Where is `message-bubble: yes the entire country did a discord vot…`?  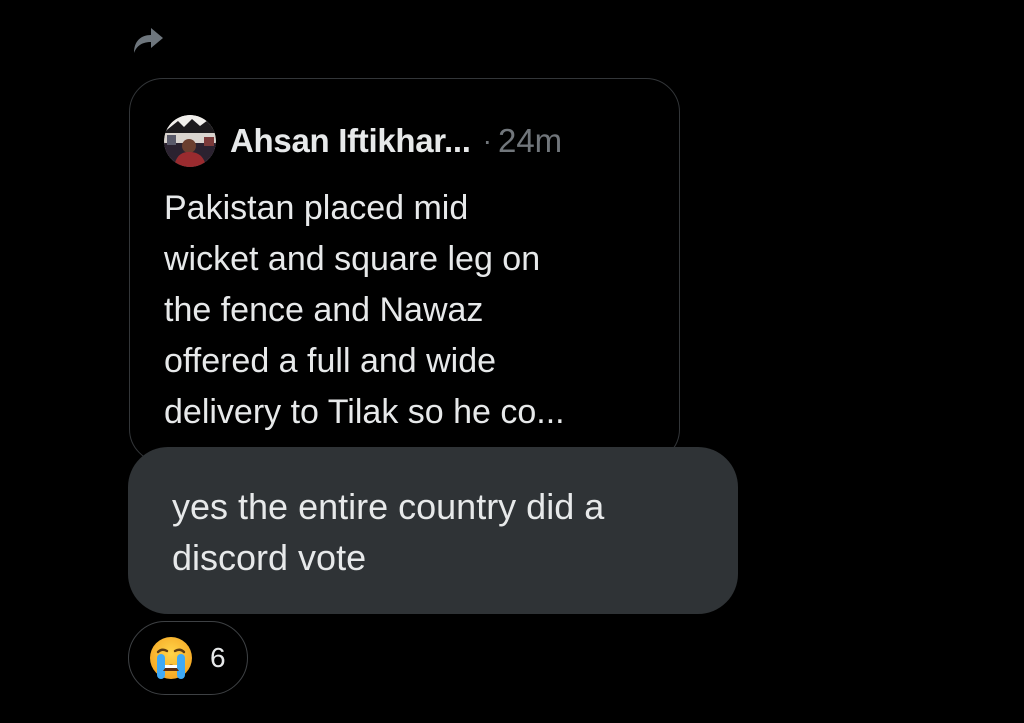
message-bubble: yes the entire country did a discord vot… is located at coordinates (433, 530).